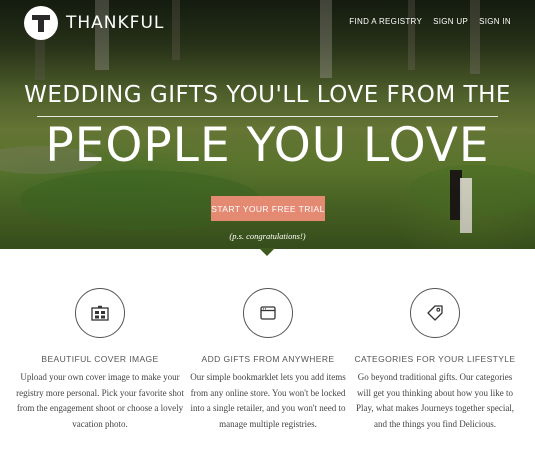  I want to click on tag-icon-circle, so click(435, 313).